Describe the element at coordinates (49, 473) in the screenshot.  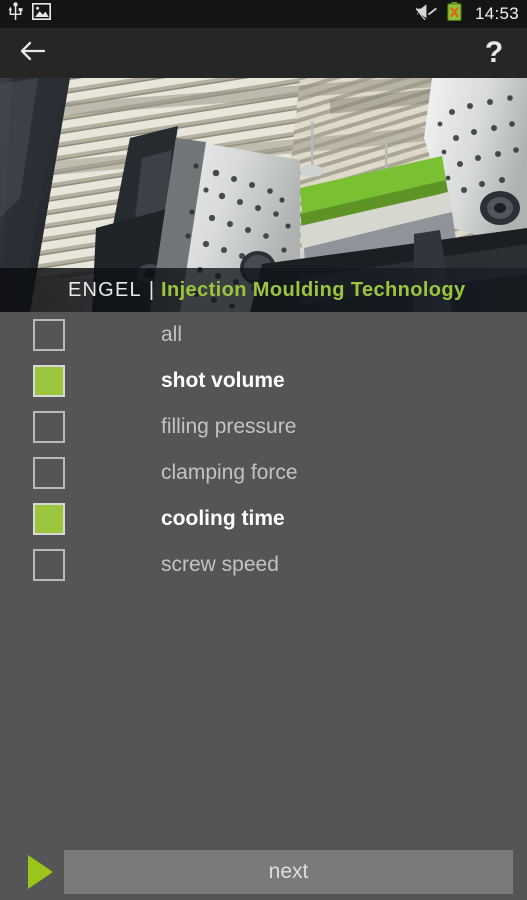
I see `checkbox-clamping-force` at that location.